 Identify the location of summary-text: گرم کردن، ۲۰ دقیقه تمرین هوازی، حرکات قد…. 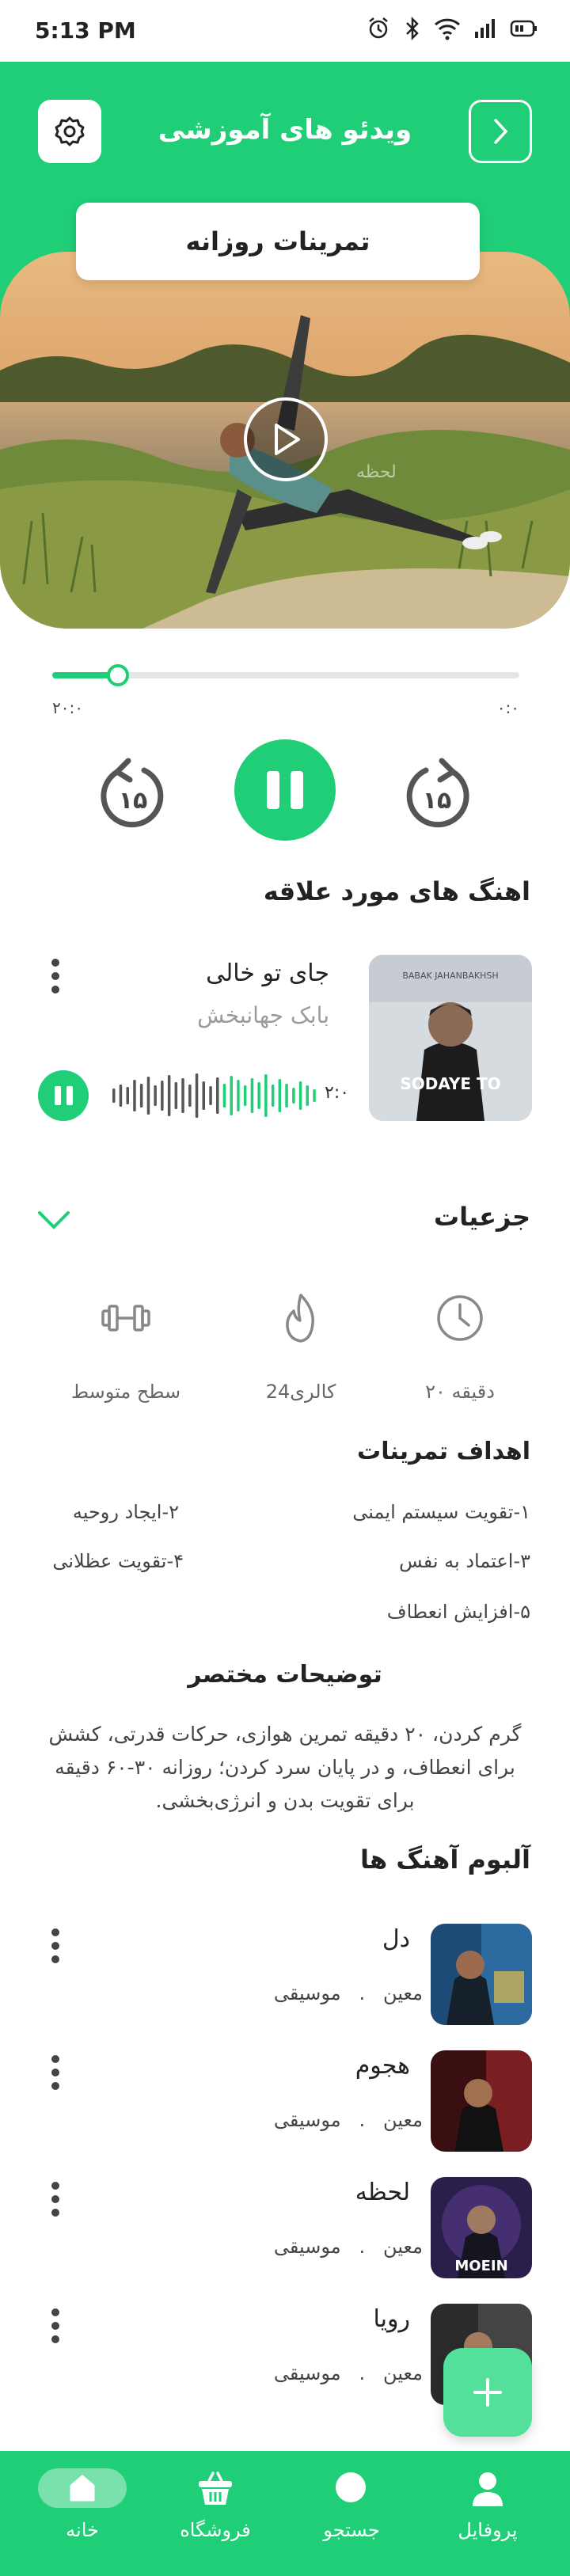
(285, 1767).